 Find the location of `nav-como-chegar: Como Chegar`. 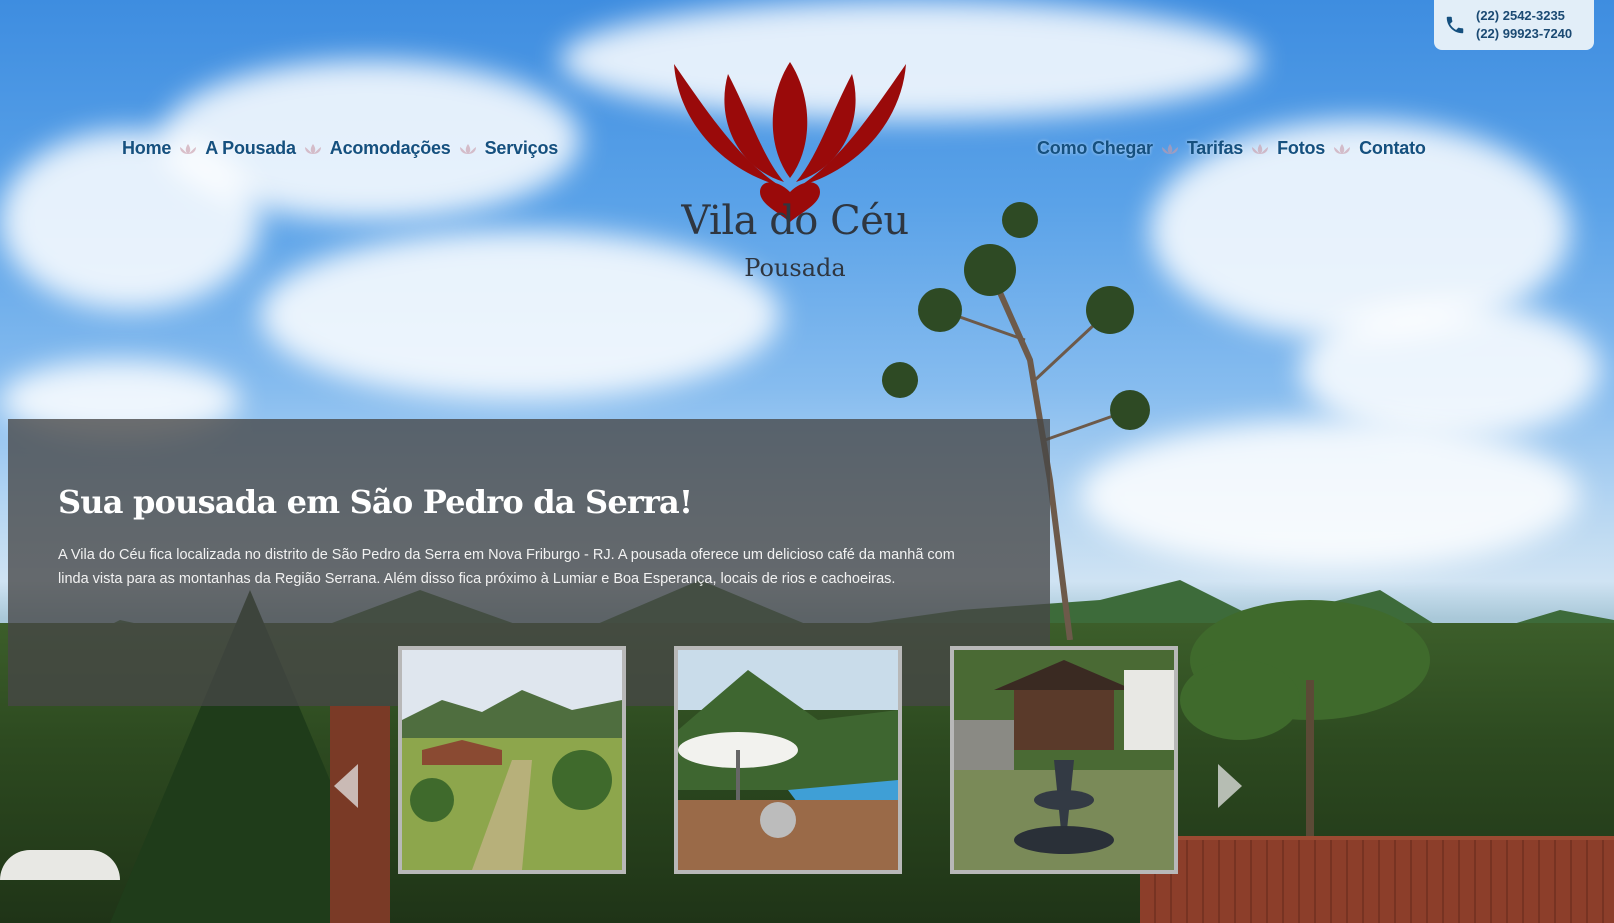

nav-como-chegar: Como Chegar is located at coordinates (1095, 148).